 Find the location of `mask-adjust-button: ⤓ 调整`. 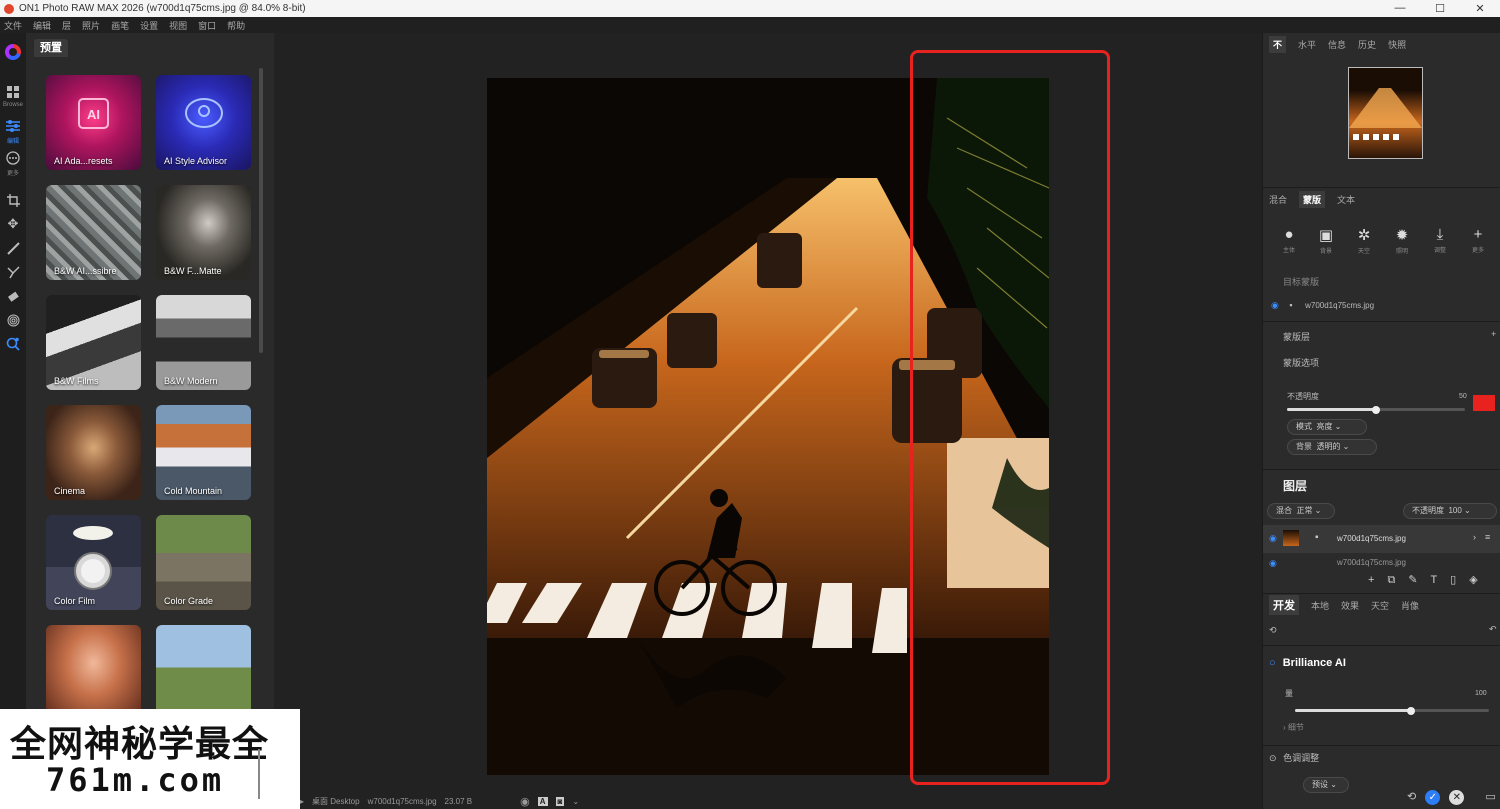

mask-adjust-button: ⤓ 调整 is located at coordinates (1440, 240).